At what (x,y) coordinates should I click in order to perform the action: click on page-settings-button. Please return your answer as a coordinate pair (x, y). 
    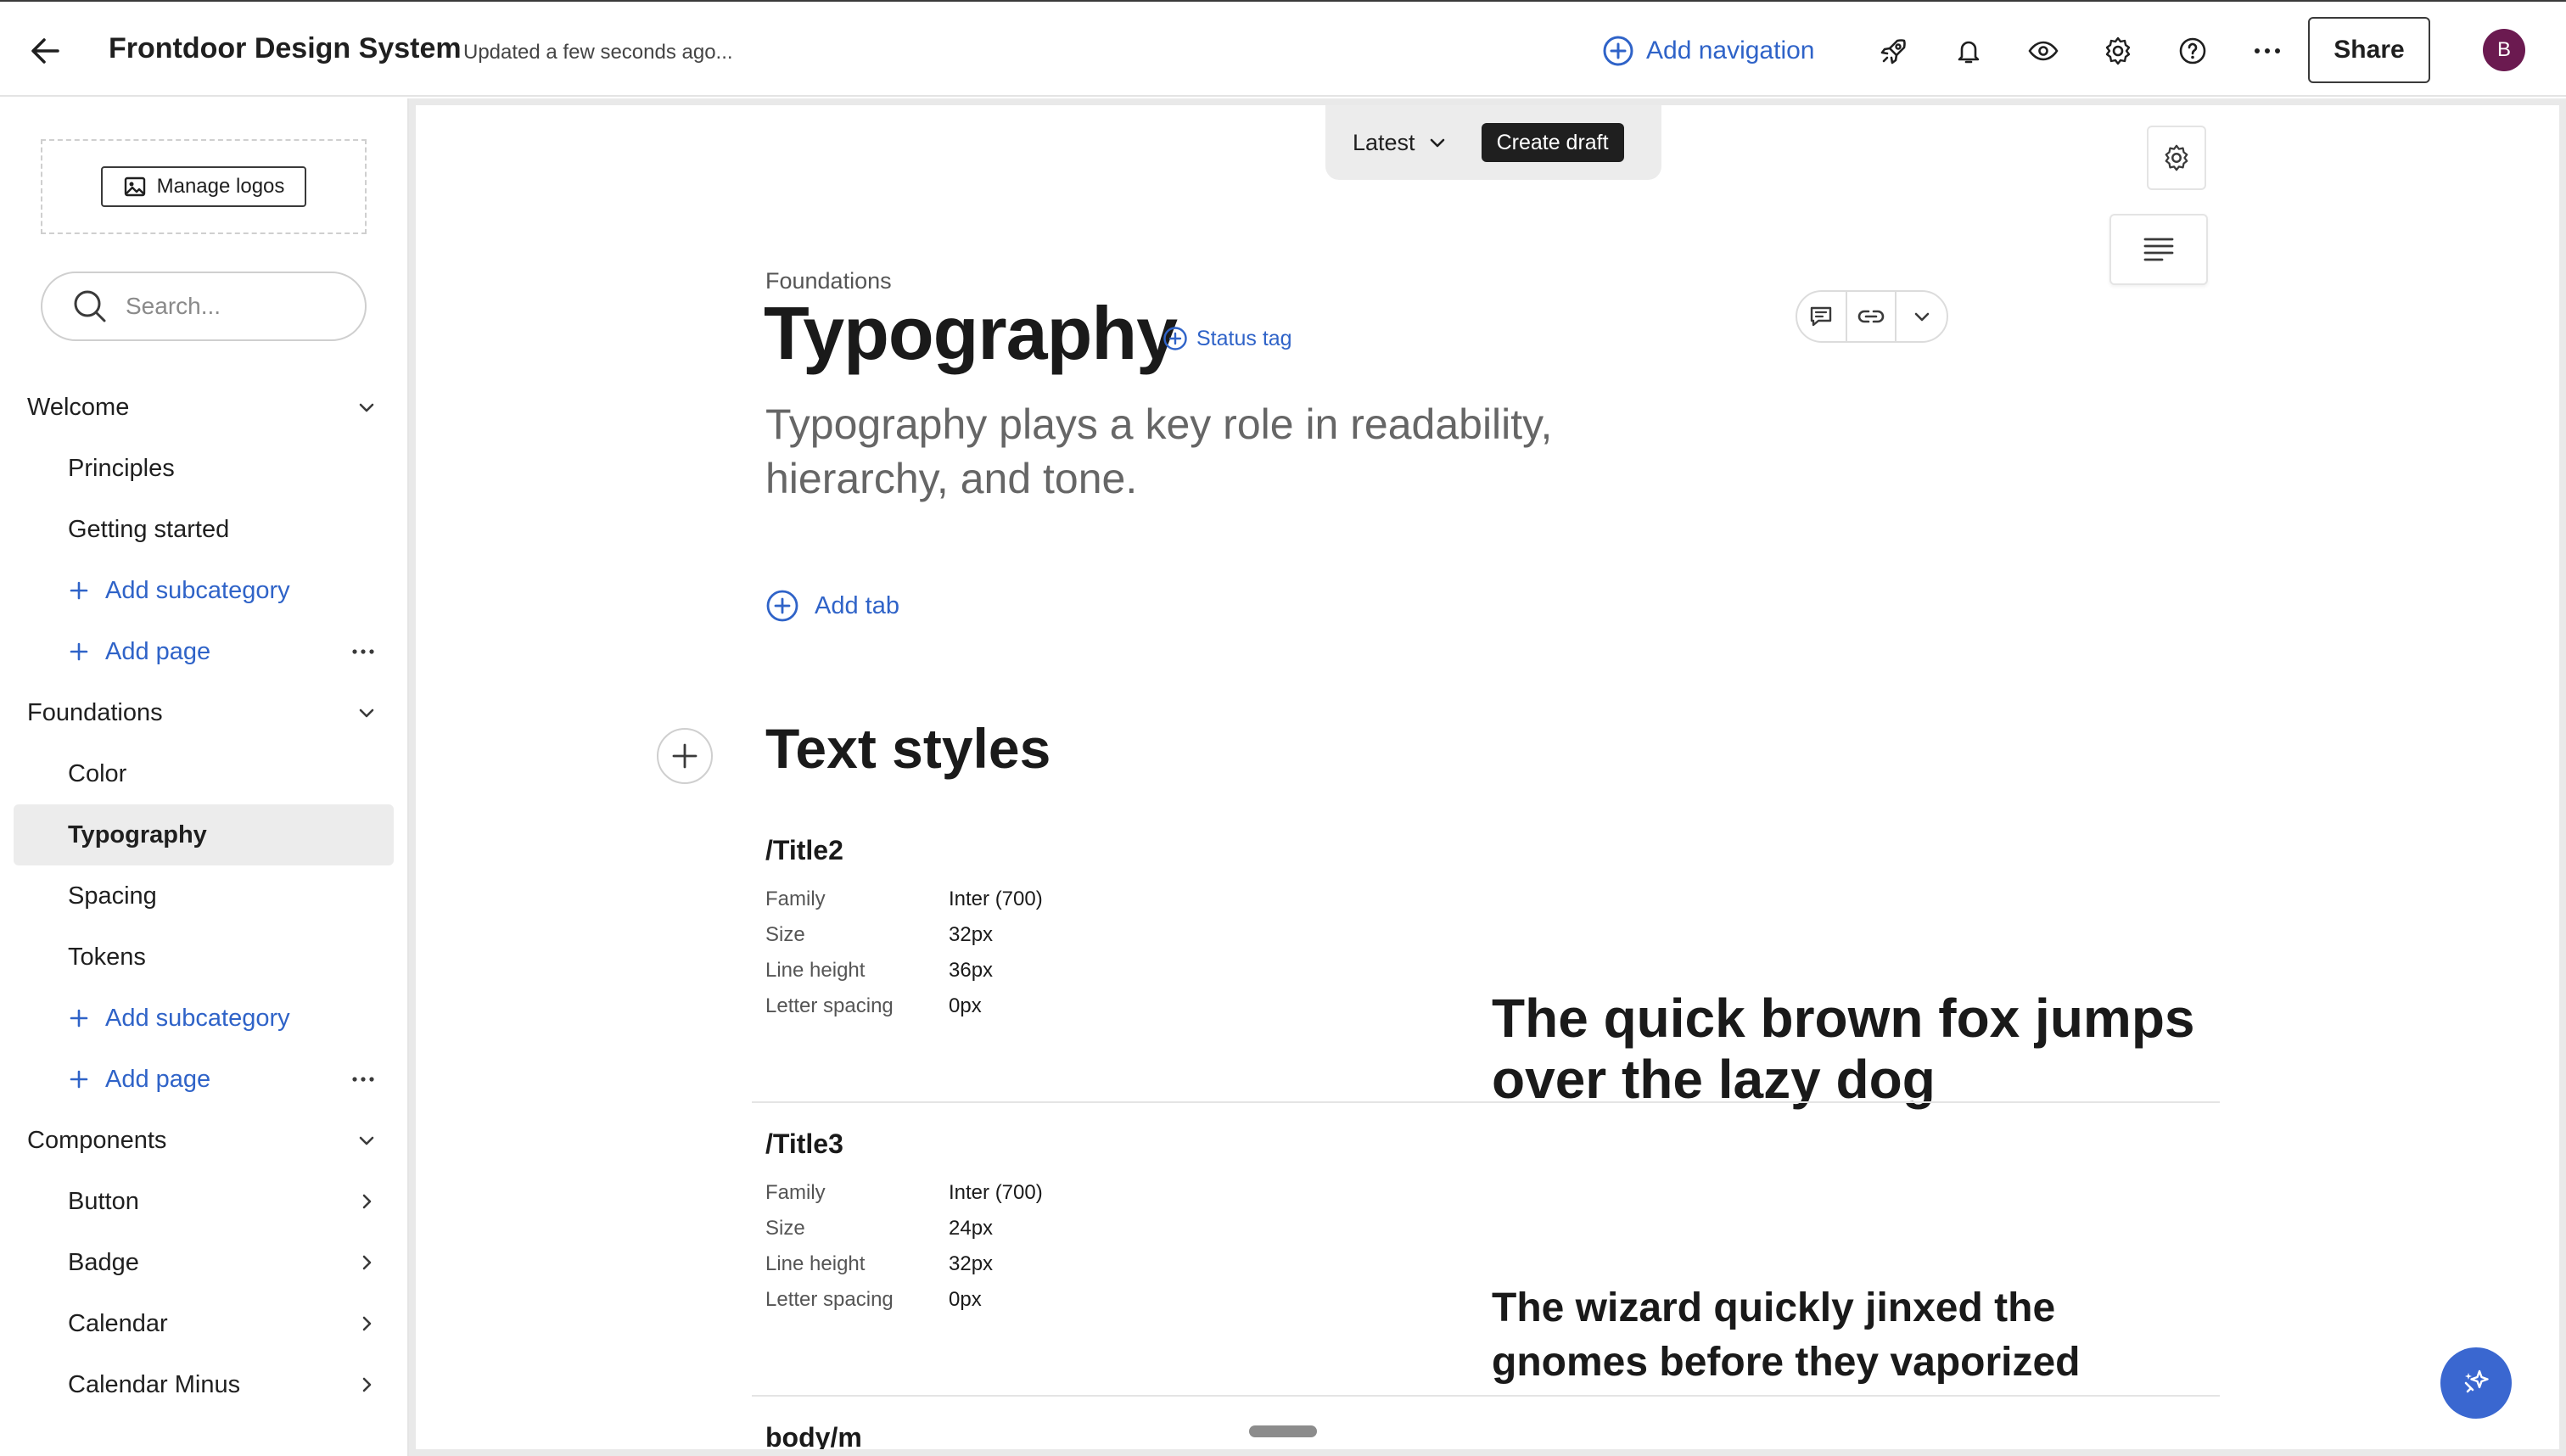
    Looking at the image, I should click on (2176, 158).